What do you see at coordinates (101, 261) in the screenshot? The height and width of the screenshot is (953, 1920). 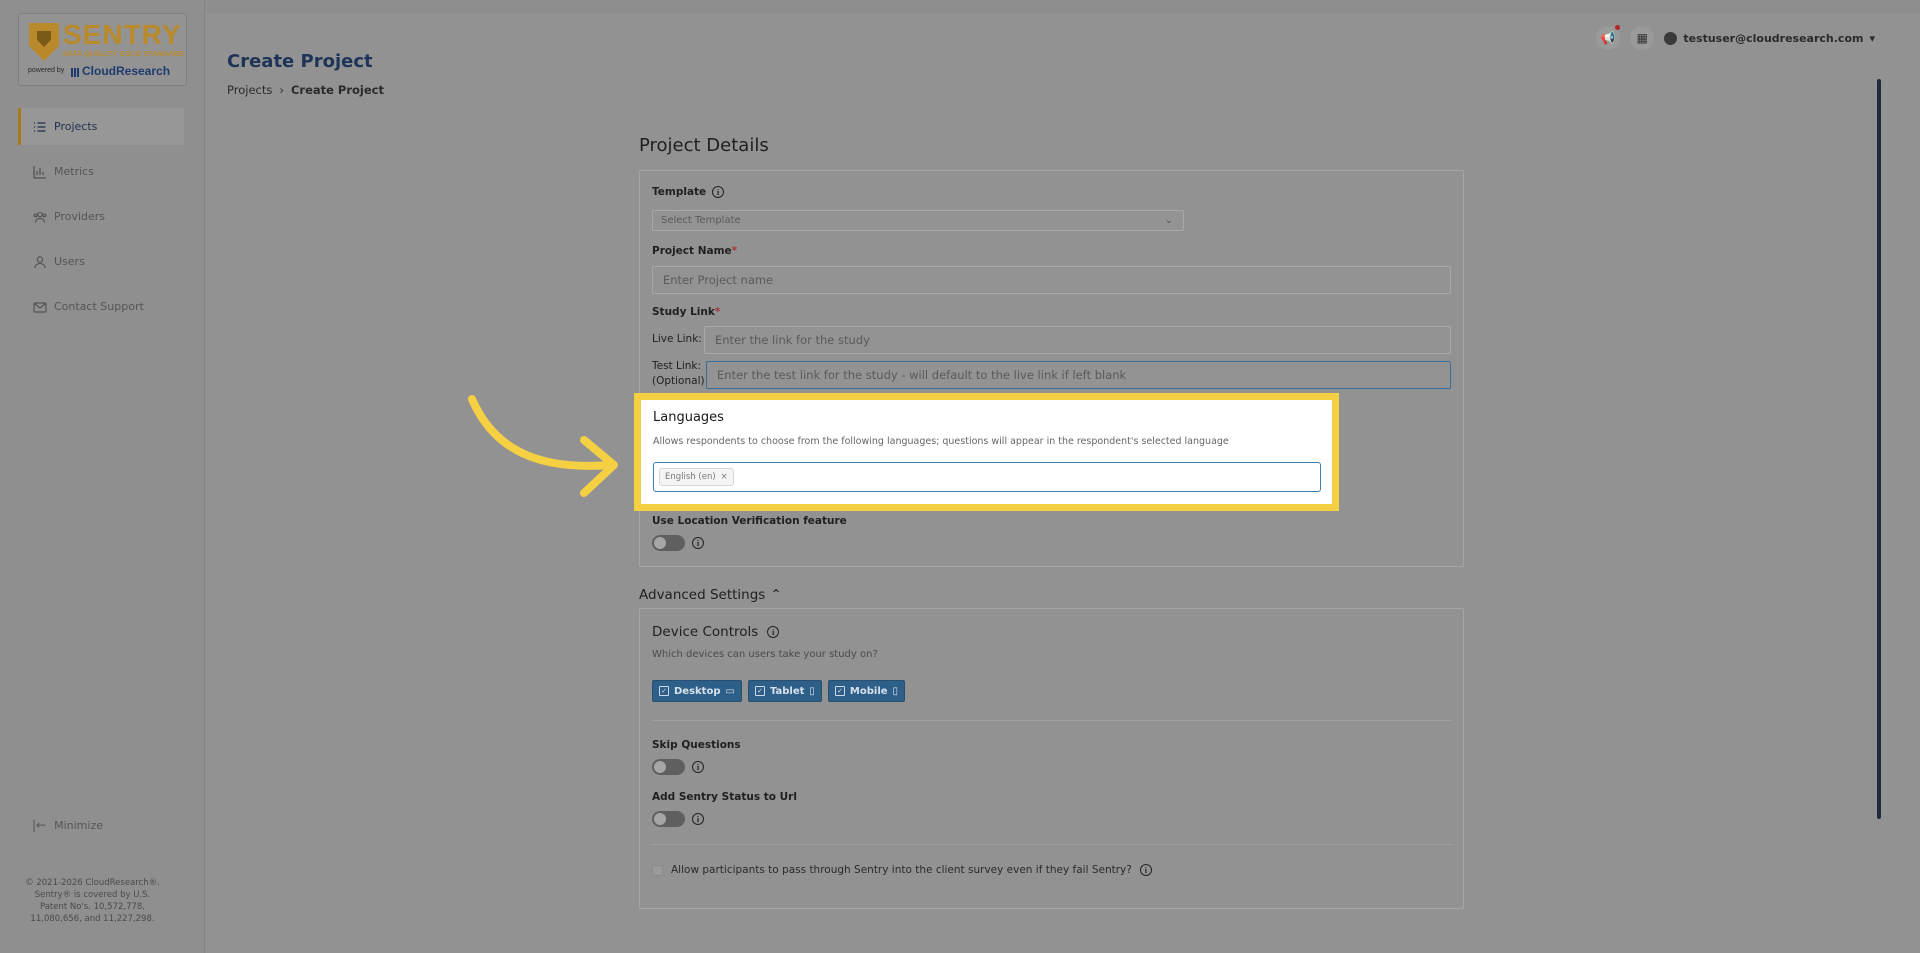 I see `sidebar-item-users: Users` at bounding box center [101, 261].